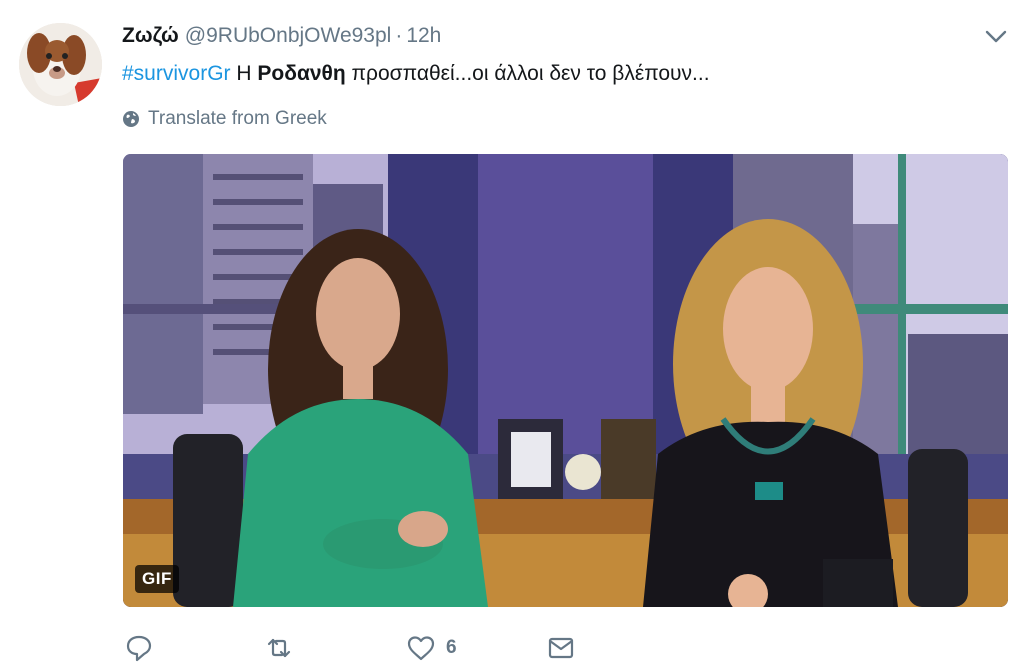 This screenshot has width=1024, height=669. I want to click on hashtag-link: #survivorGr, so click(176, 73).